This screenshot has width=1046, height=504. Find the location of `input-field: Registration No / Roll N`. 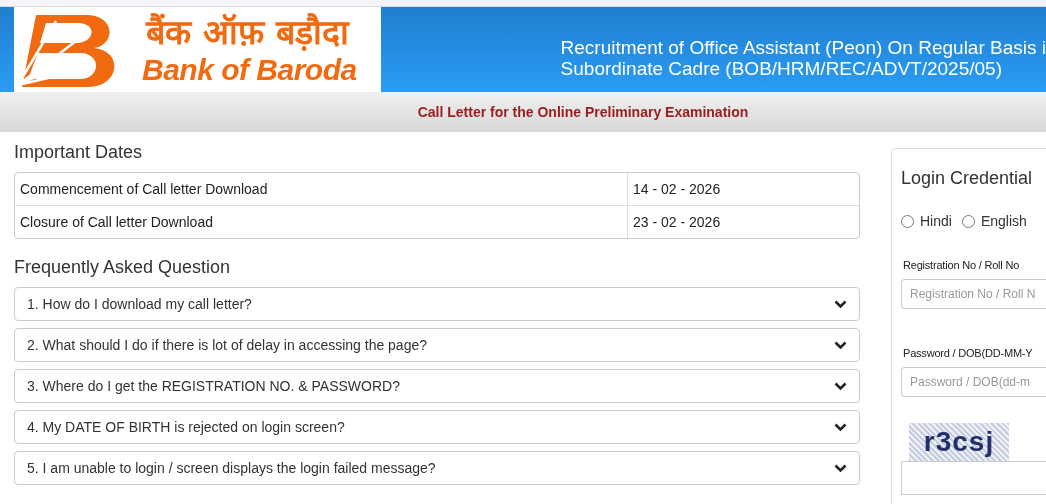

input-field: Registration No / Roll N is located at coordinates (973, 294).